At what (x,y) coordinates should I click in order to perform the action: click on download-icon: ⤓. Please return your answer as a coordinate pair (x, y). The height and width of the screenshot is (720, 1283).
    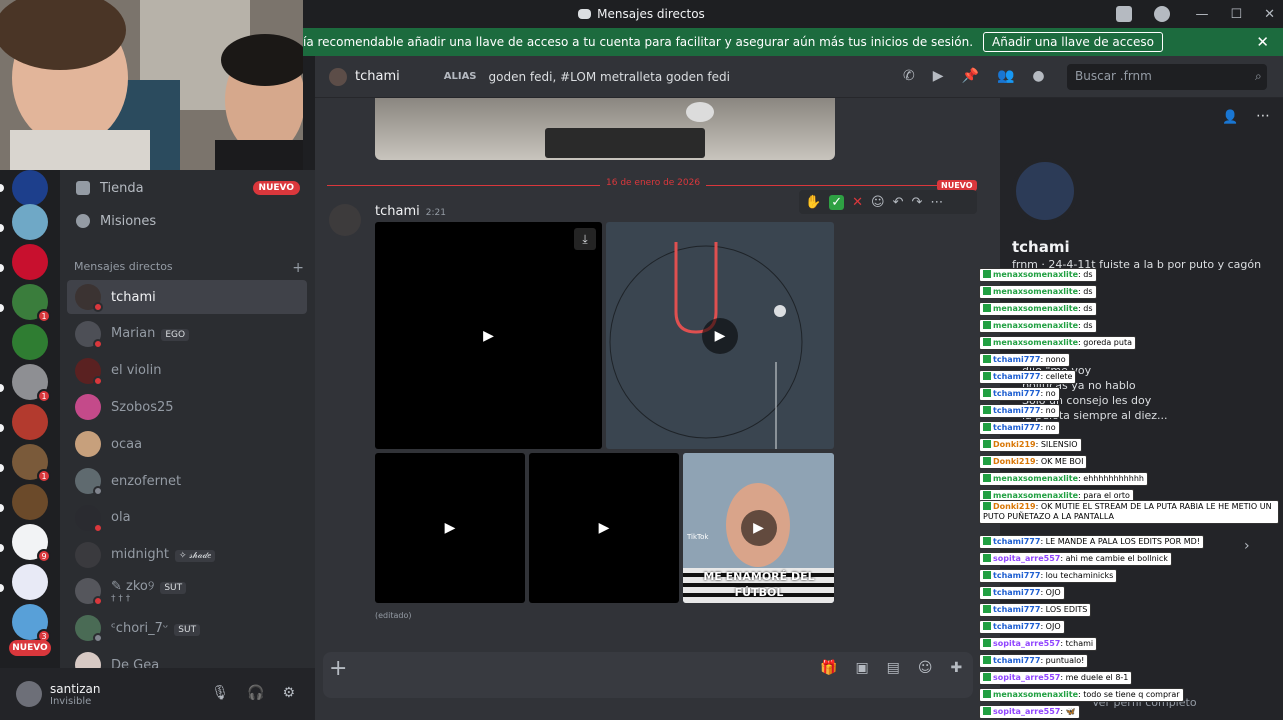
    Looking at the image, I should click on (585, 239).